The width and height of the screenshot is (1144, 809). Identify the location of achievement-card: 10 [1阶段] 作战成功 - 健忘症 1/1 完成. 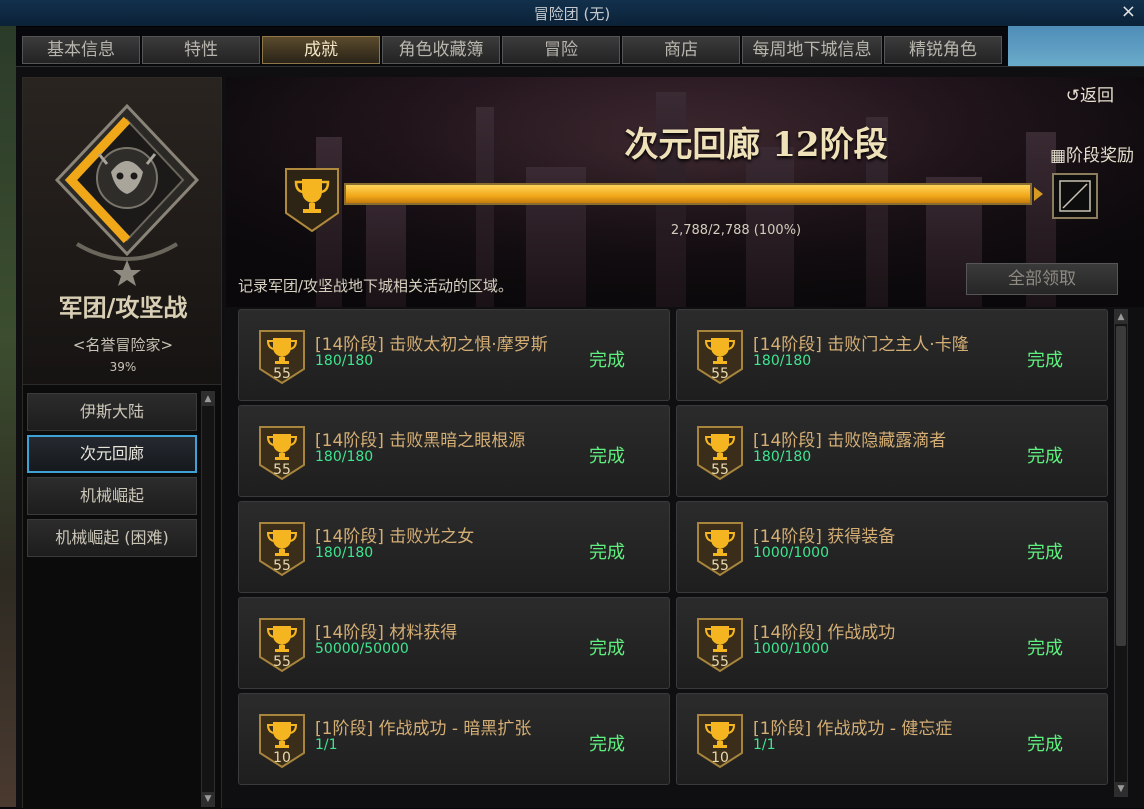
(892, 739).